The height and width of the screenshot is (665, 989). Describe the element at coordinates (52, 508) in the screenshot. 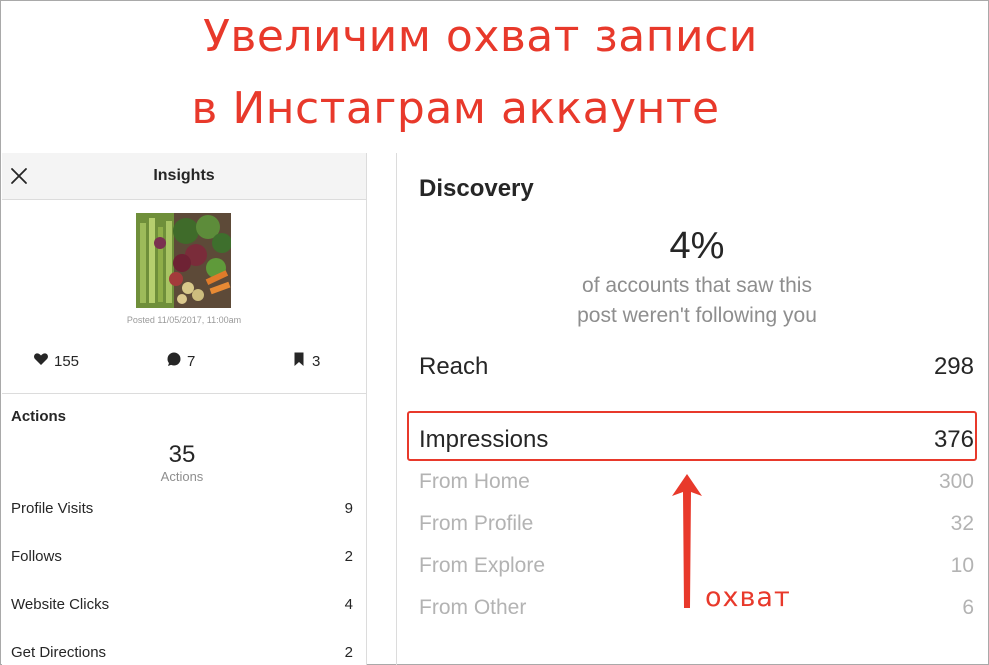

I see `action-label: Profile Visits` at that location.